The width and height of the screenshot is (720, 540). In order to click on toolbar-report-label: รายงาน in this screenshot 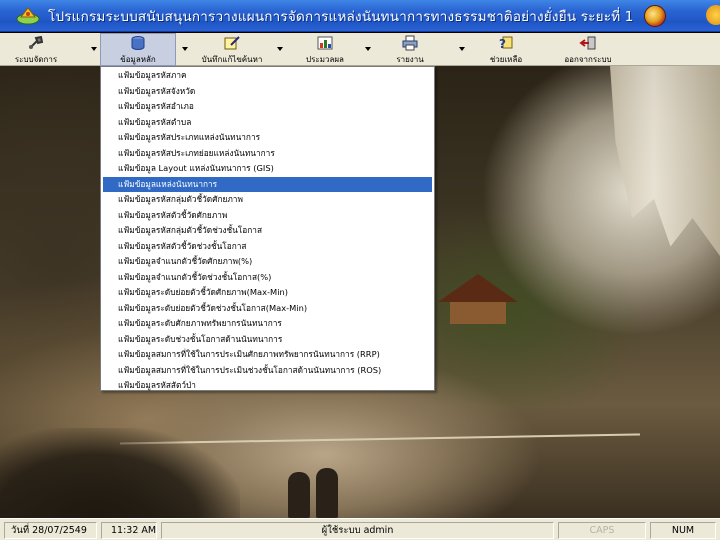, I will do `click(410, 59)`.